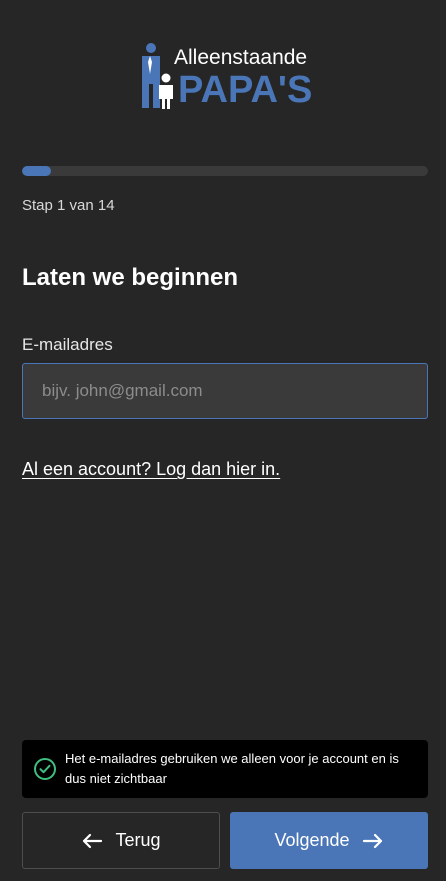 The width and height of the screenshot is (446, 881). I want to click on logo-graphic: Alleenstaande PAPA'S, so click(227, 77).